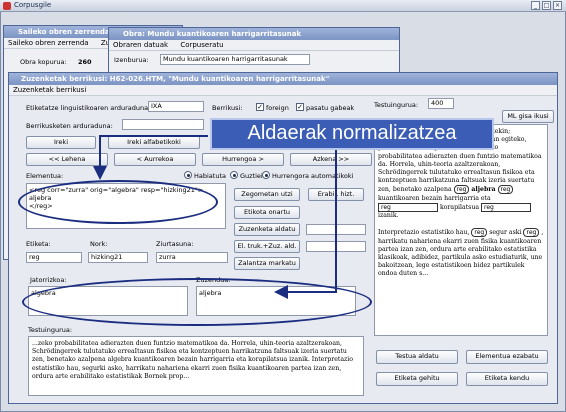 The width and height of the screenshot is (566, 412). I want to click on callout-label: Aldaerak normalizatzea, so click(352, 134).